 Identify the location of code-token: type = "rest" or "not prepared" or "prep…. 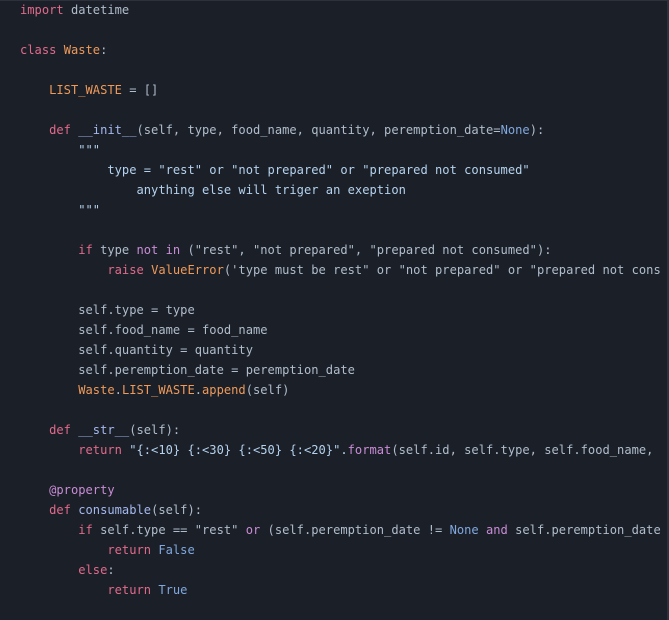
(275, 170).